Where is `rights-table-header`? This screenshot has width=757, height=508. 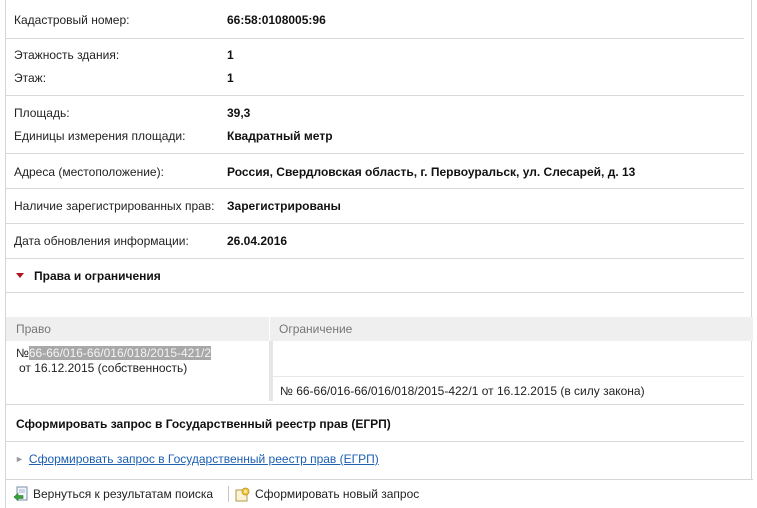
rights-table-header is located at coordinates (379, 329).